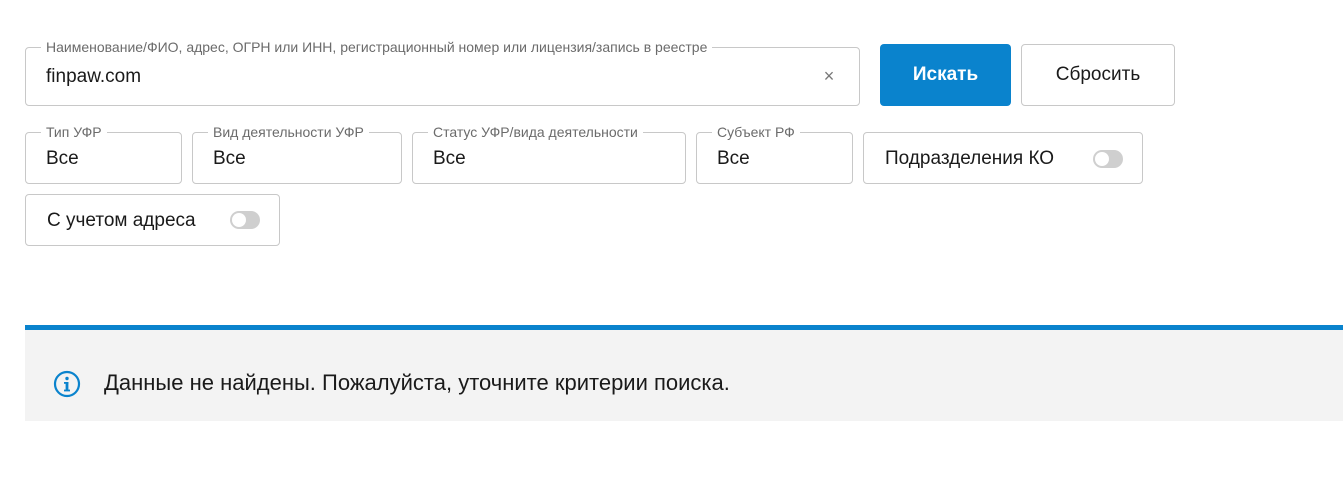  What do you see at coordinates (945, 75) in the screenshot?
I see `search-button: Искать` at bounding box center [945, 75].